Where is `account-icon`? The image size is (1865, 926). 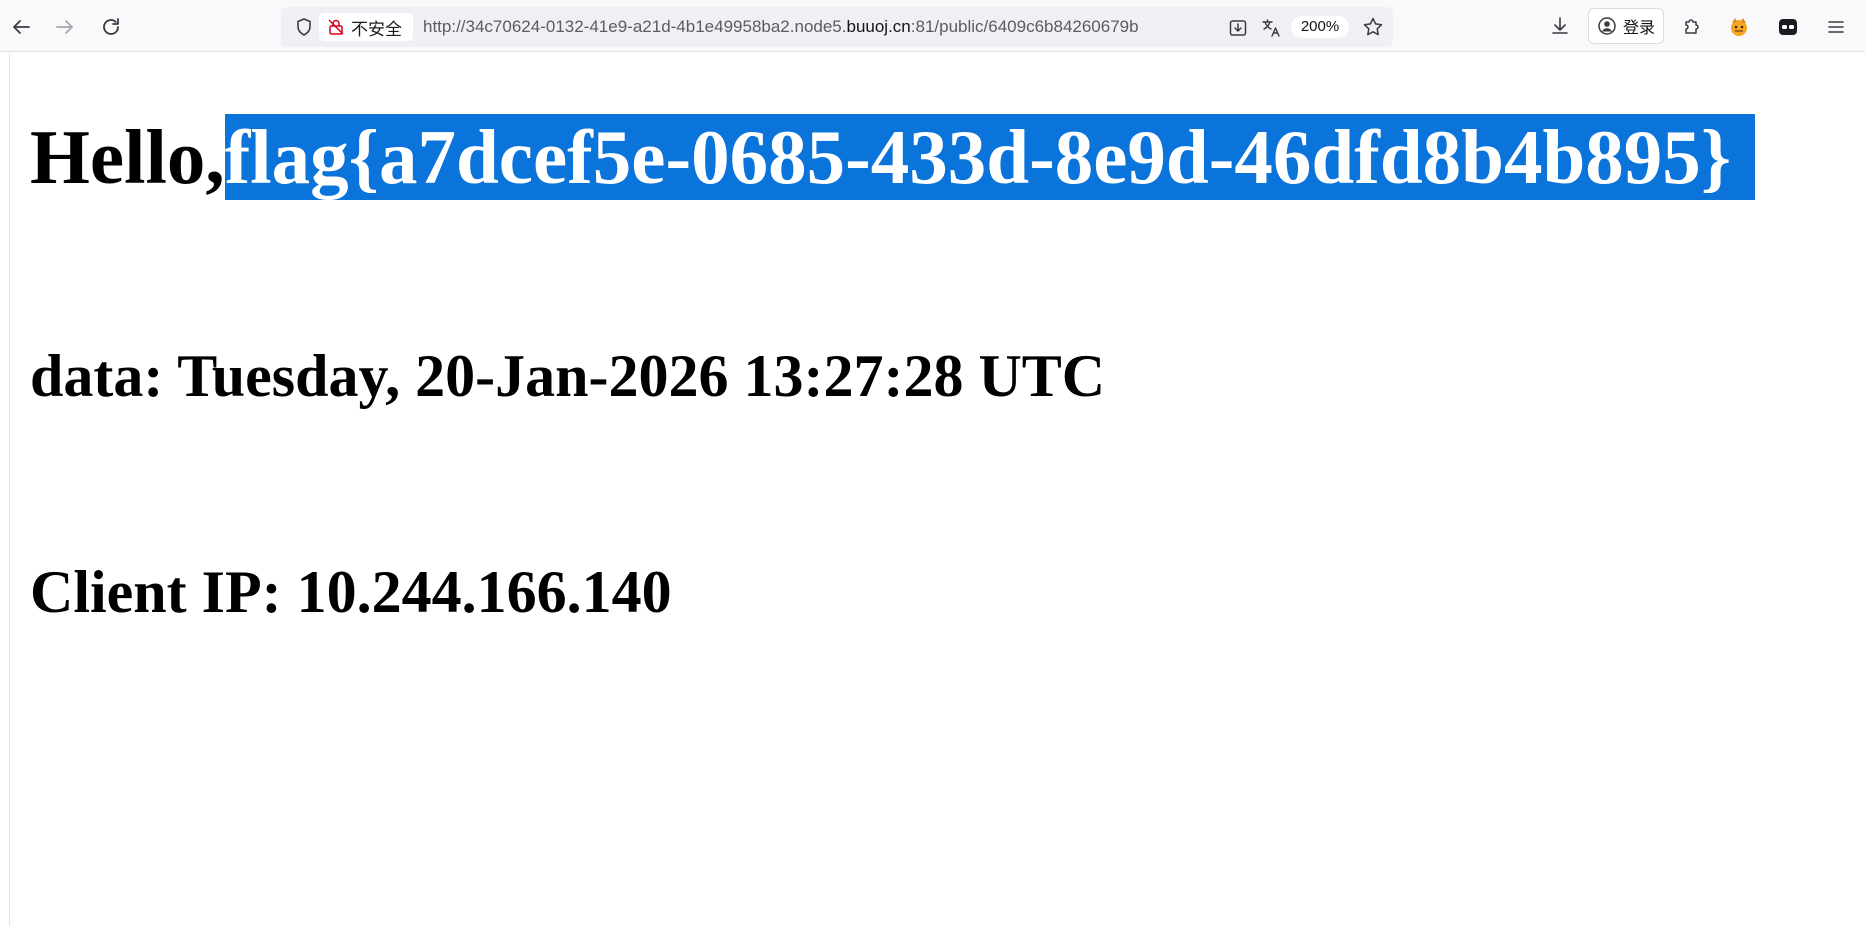
account-icon is located at coordinates (1607, 26).